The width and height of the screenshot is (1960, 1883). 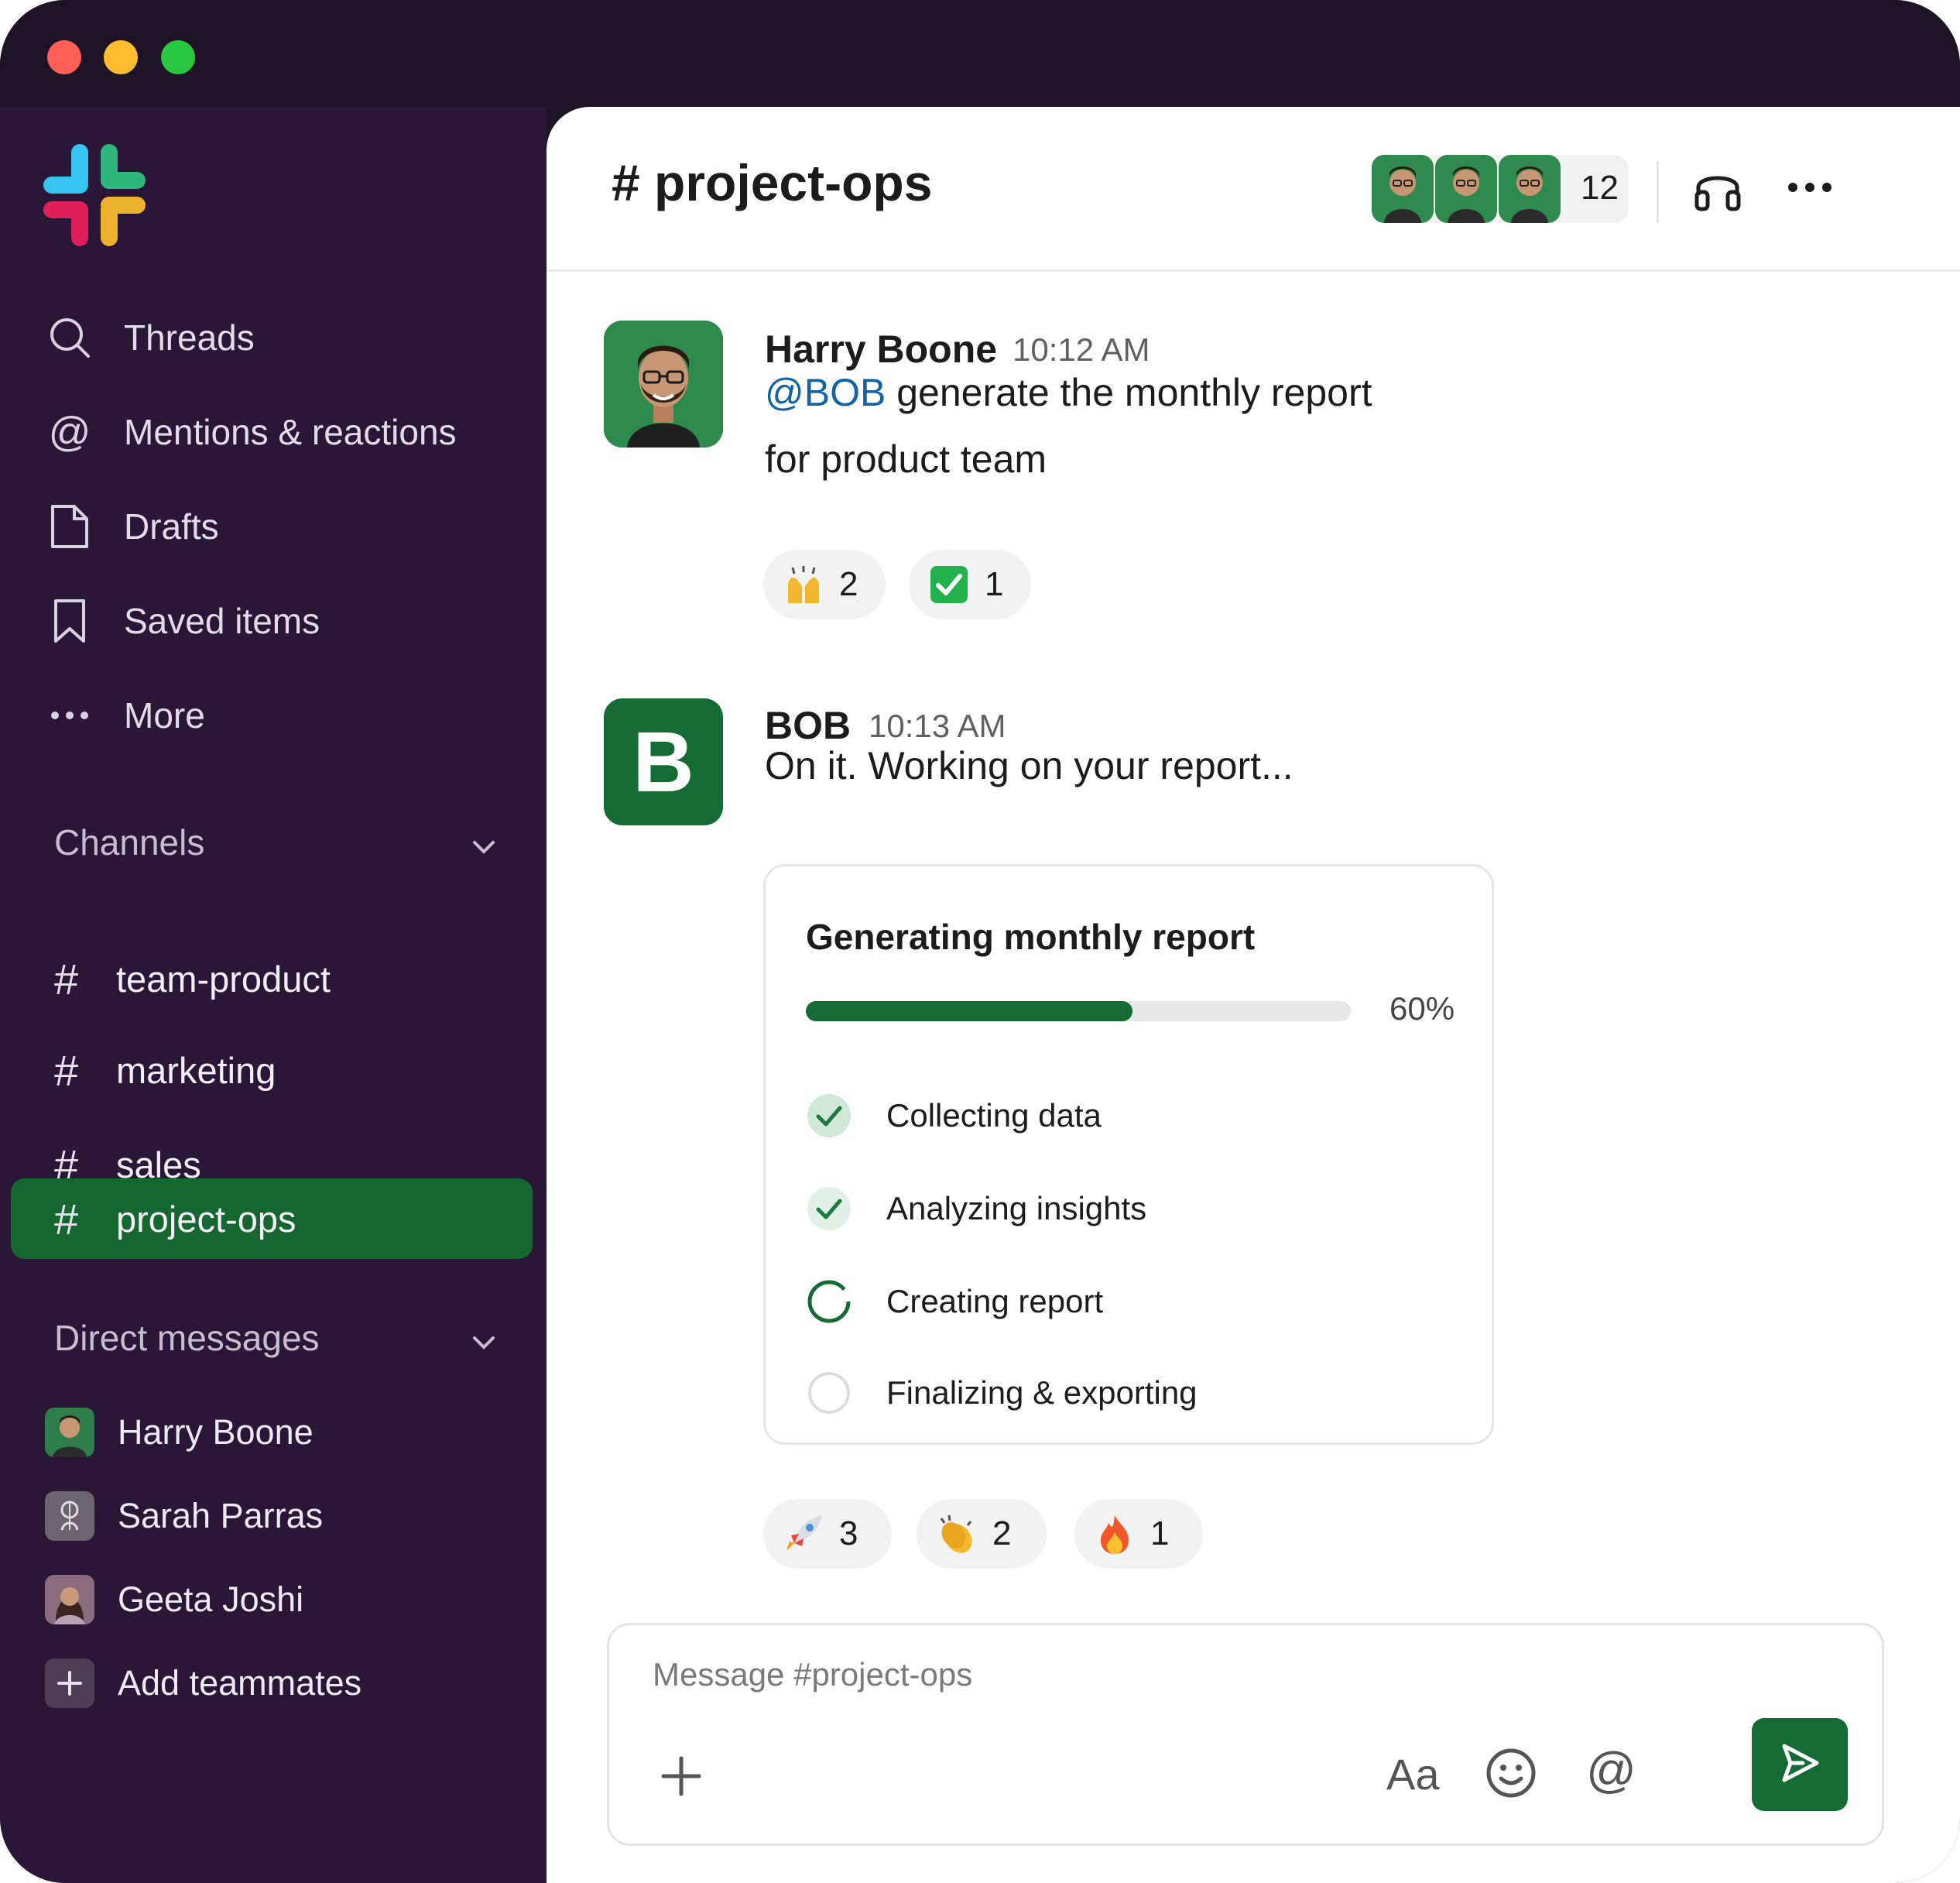 What do you see at coordinates (274, 842) in the screenshot?
I see `channels-section-header: Channels` at bounding box center [274, 842].